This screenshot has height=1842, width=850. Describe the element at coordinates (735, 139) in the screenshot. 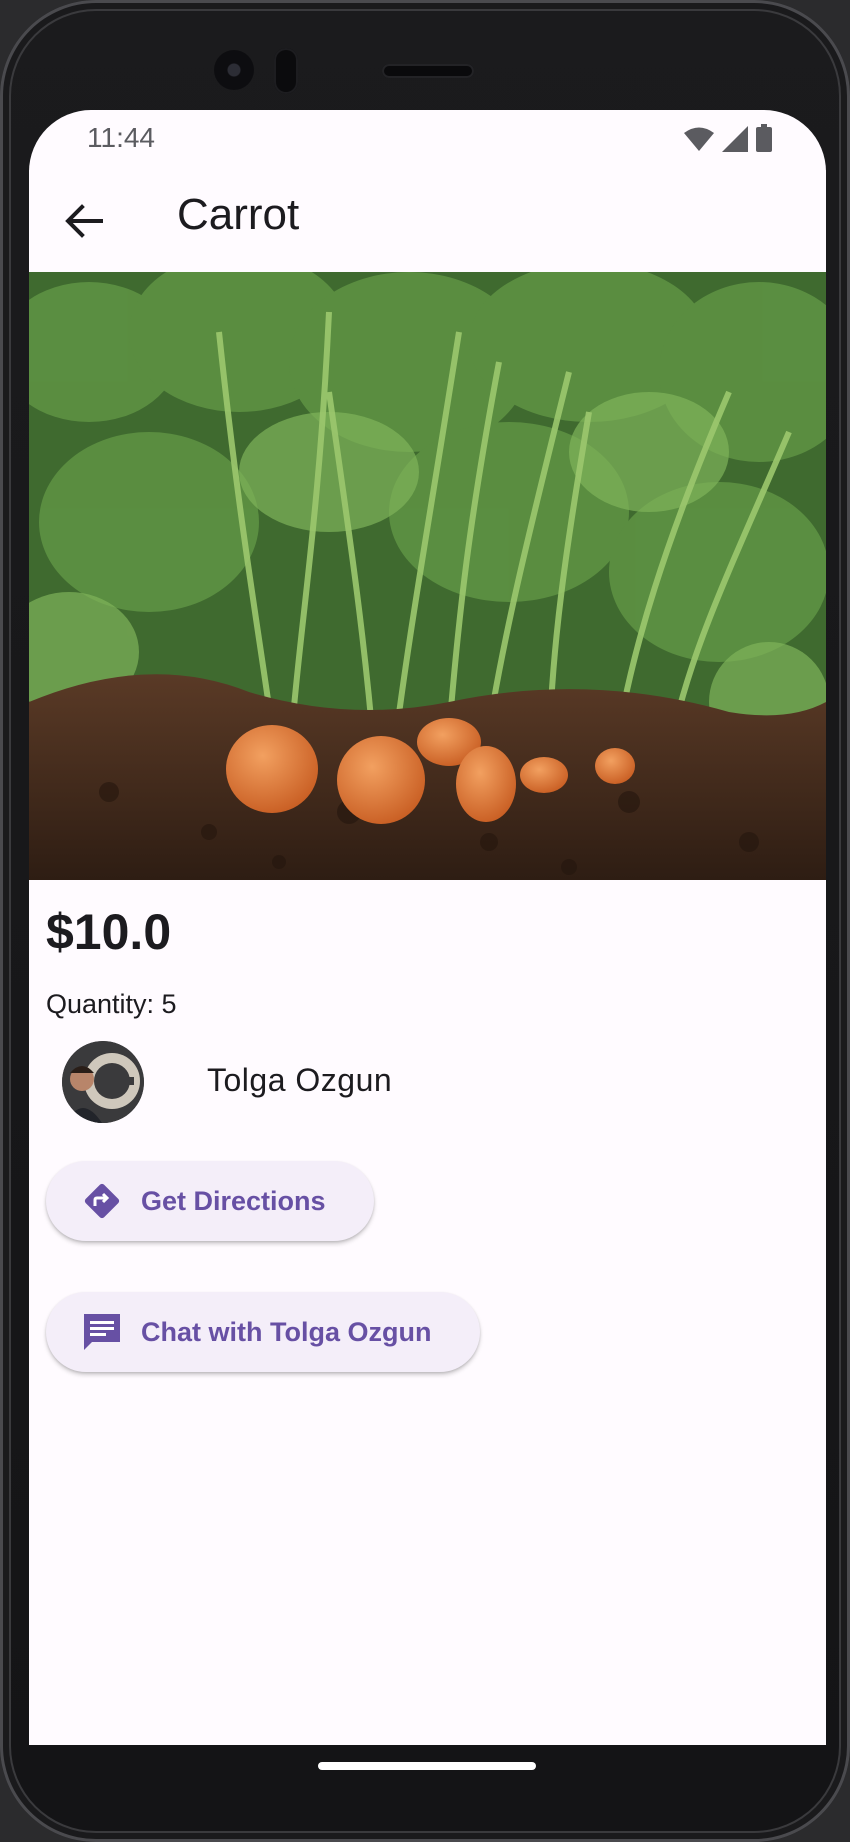

I see `cell-signal-icon` at that location.